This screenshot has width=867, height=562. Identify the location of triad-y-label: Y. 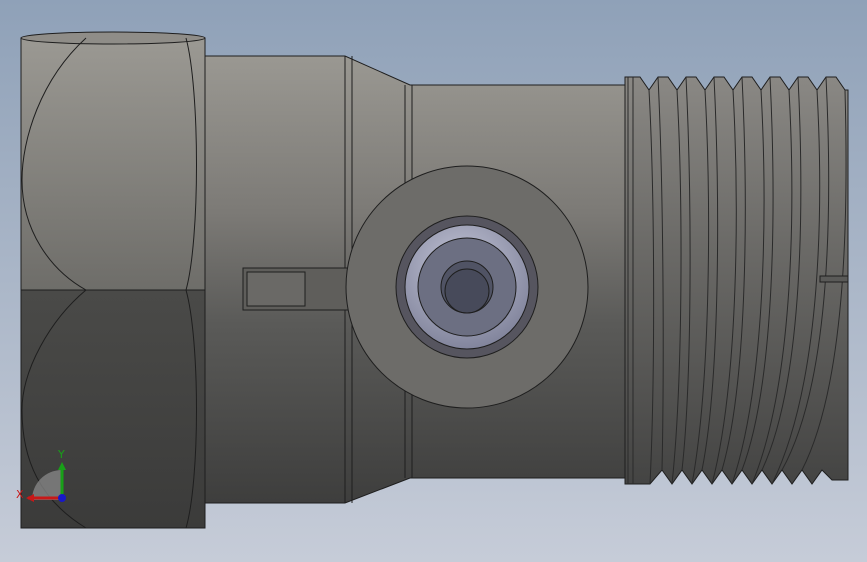
(61, 454).